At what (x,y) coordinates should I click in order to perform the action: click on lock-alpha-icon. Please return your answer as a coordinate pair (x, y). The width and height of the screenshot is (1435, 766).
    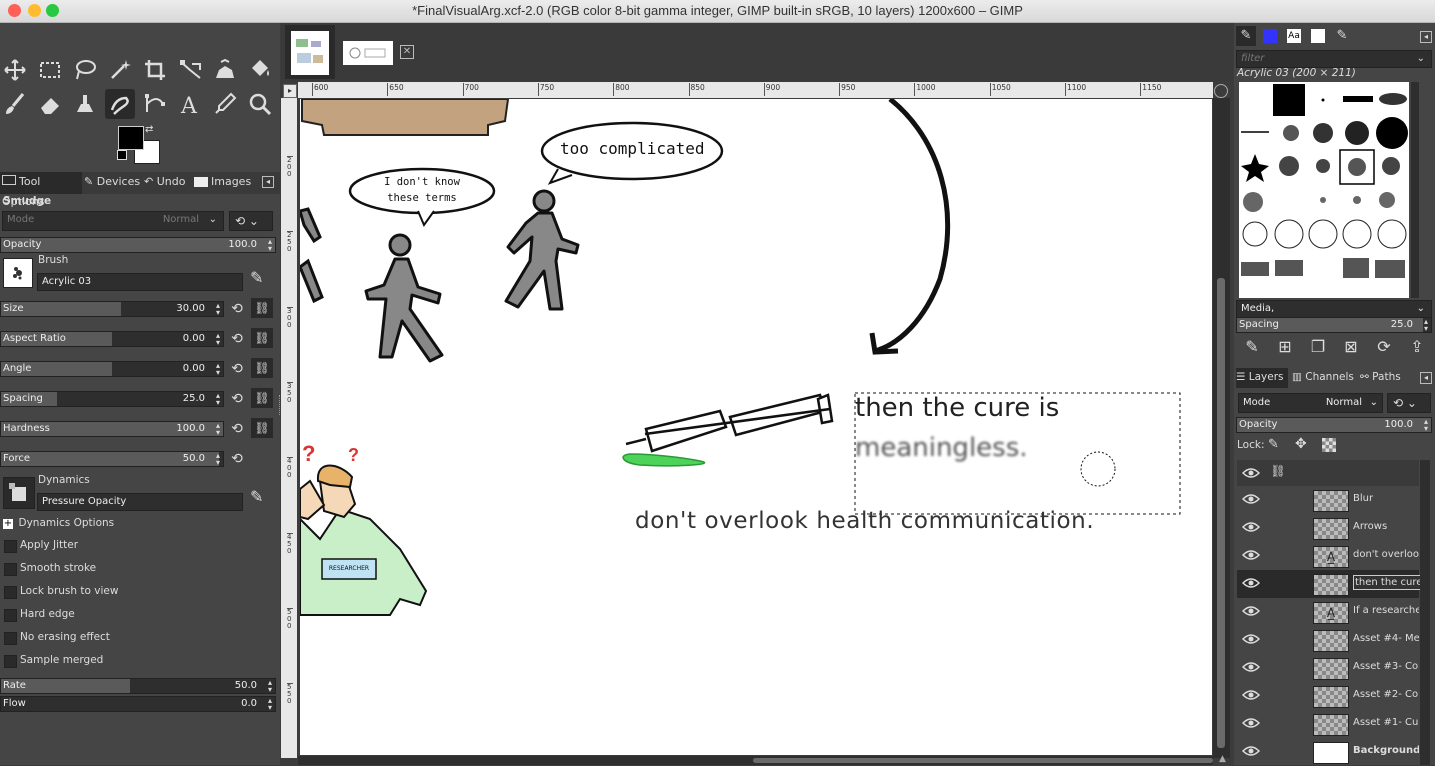
    Looking at the image, I should click on (1329, 445).